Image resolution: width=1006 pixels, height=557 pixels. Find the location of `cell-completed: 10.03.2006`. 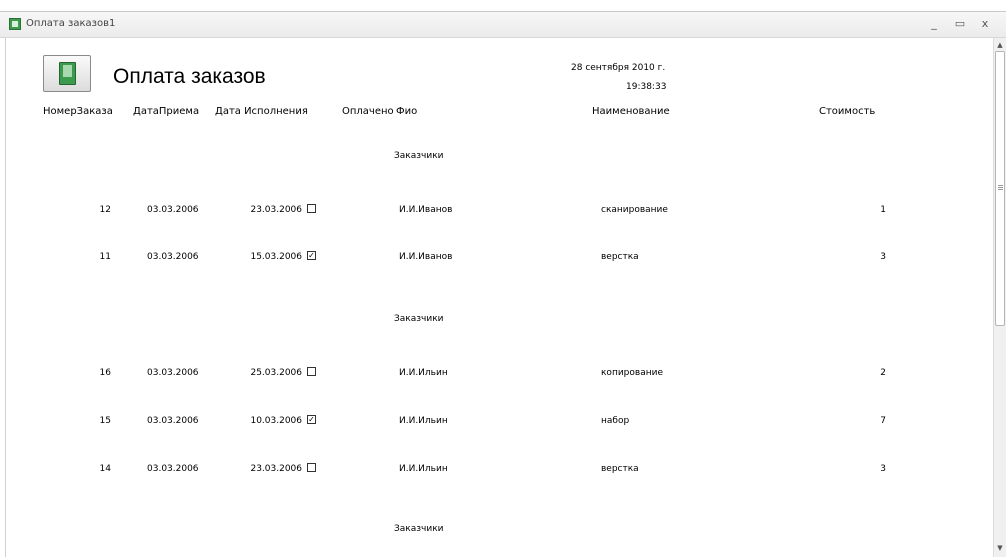

cell-completed: 10.03.2006 is located at coordinates (276, 421).